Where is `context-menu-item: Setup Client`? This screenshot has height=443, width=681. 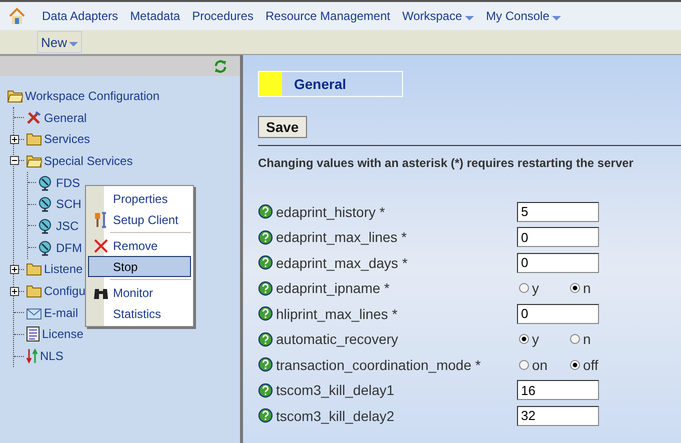 context-menu-item: Setup Client is located at coordinates (139, 219).